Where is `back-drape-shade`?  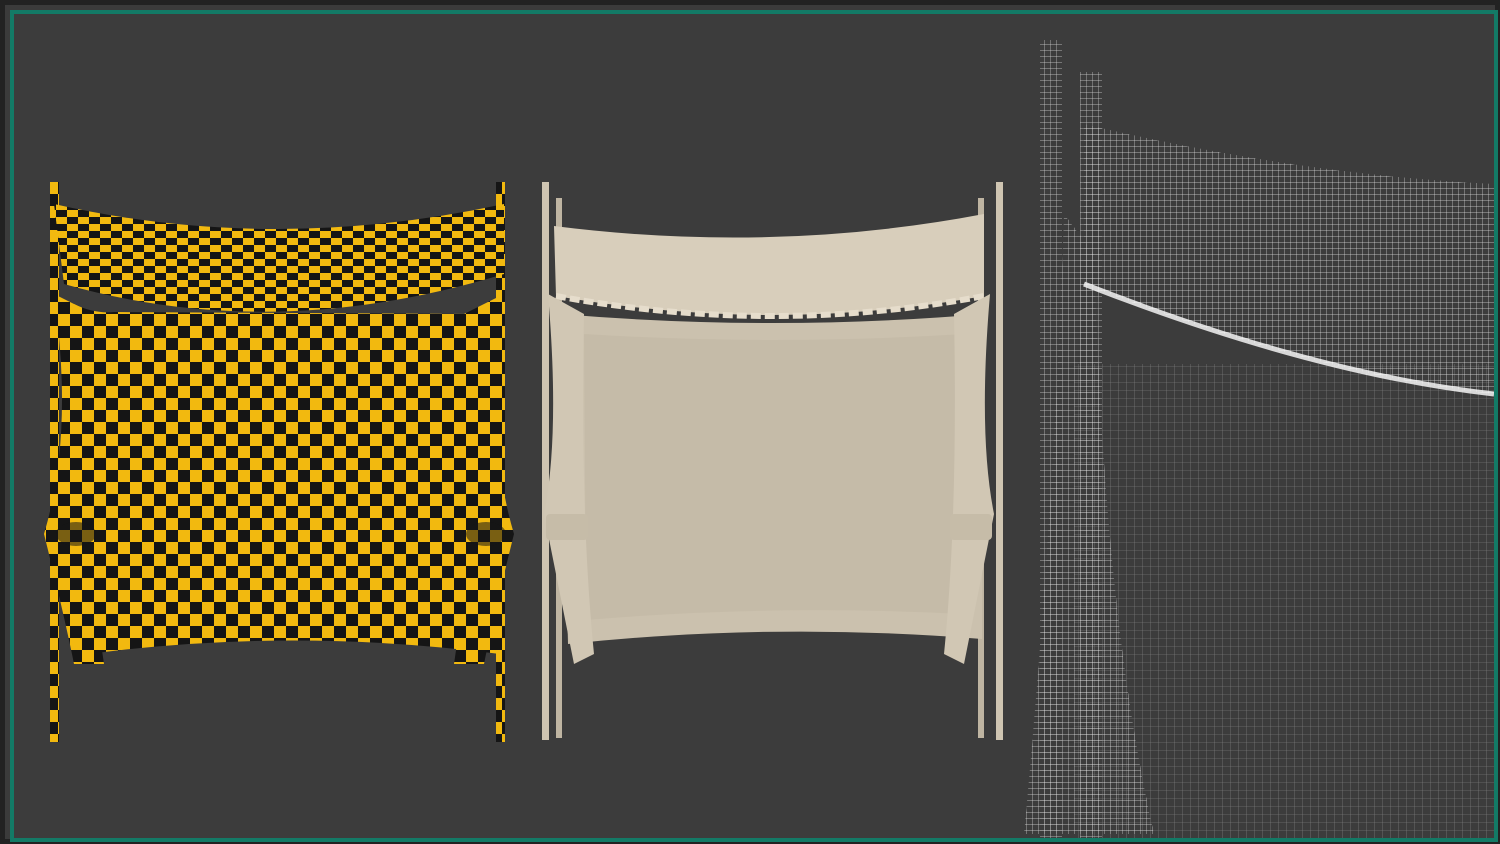
back-drape-shade is located at coordinates (774, 477).